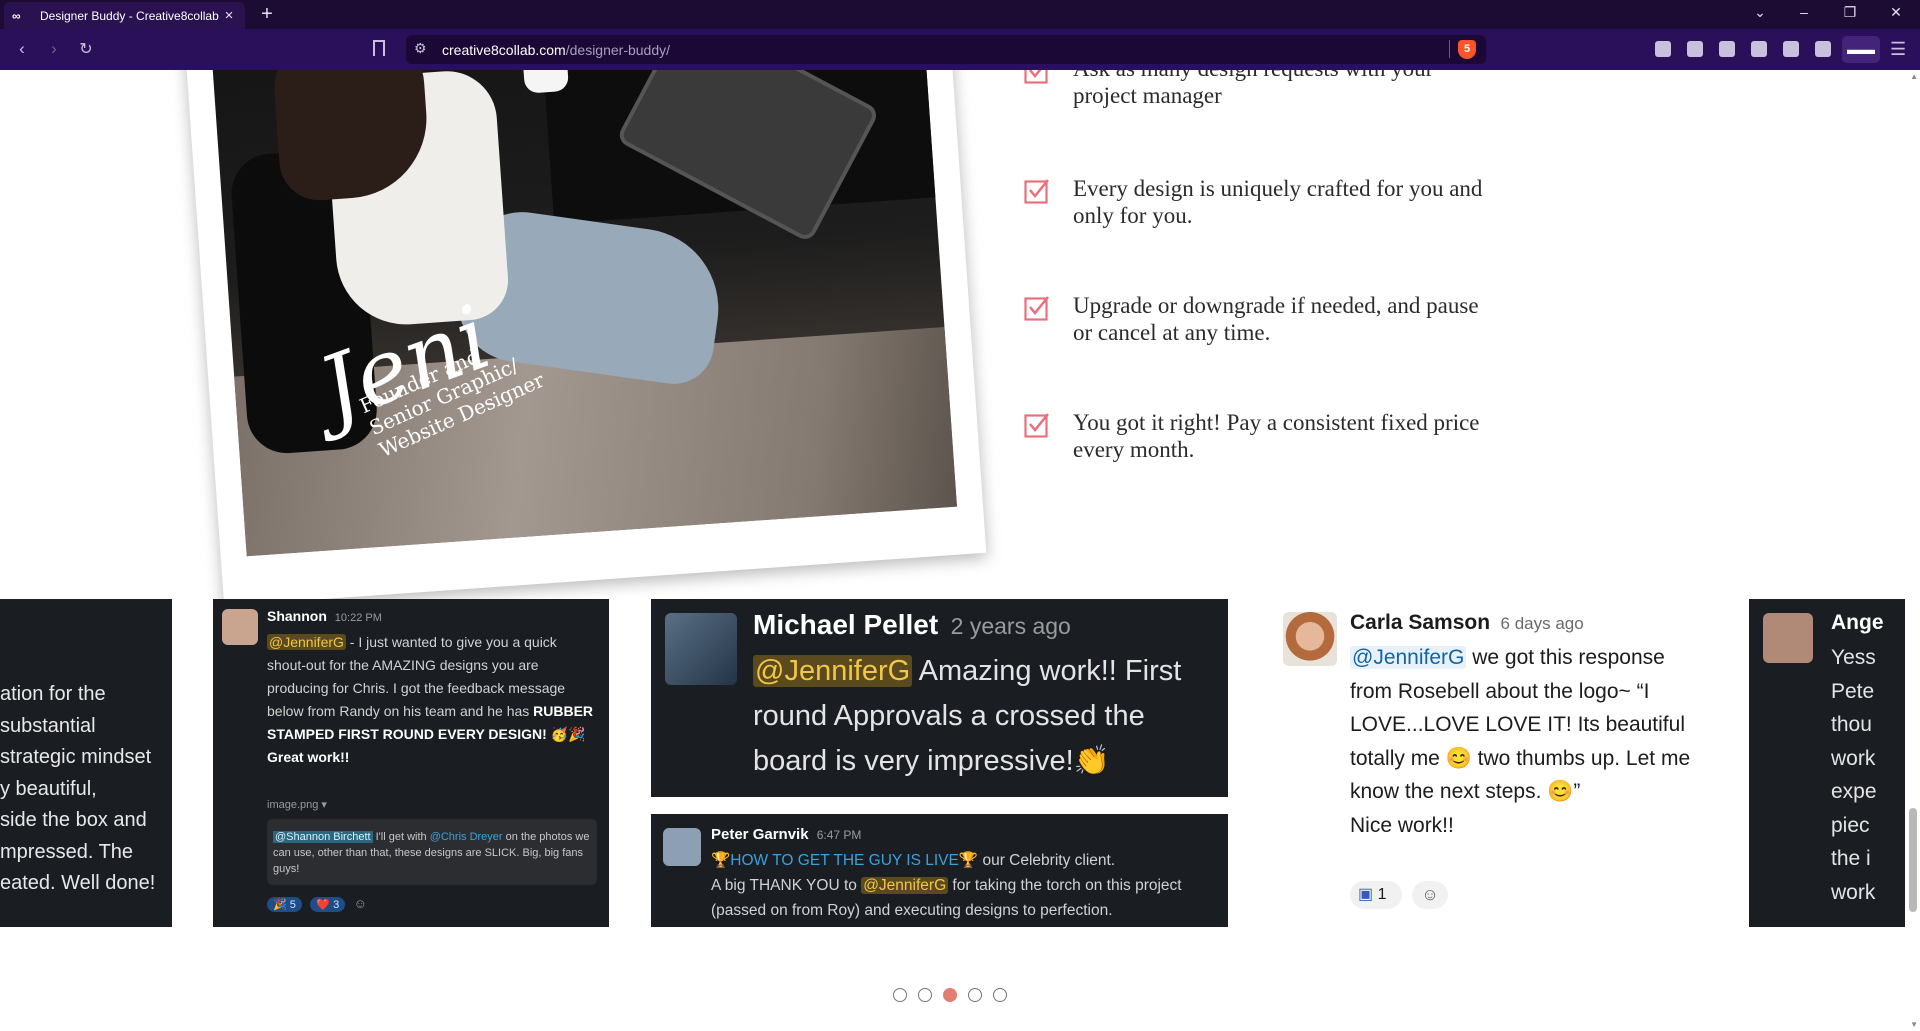 Image resolution: width=1920 pixels, height=1031 pixels. What do you see at coordinates (748, 157) in the screenshot?
I see `photo-drawing-tablet` at bounding box center [748, 157].